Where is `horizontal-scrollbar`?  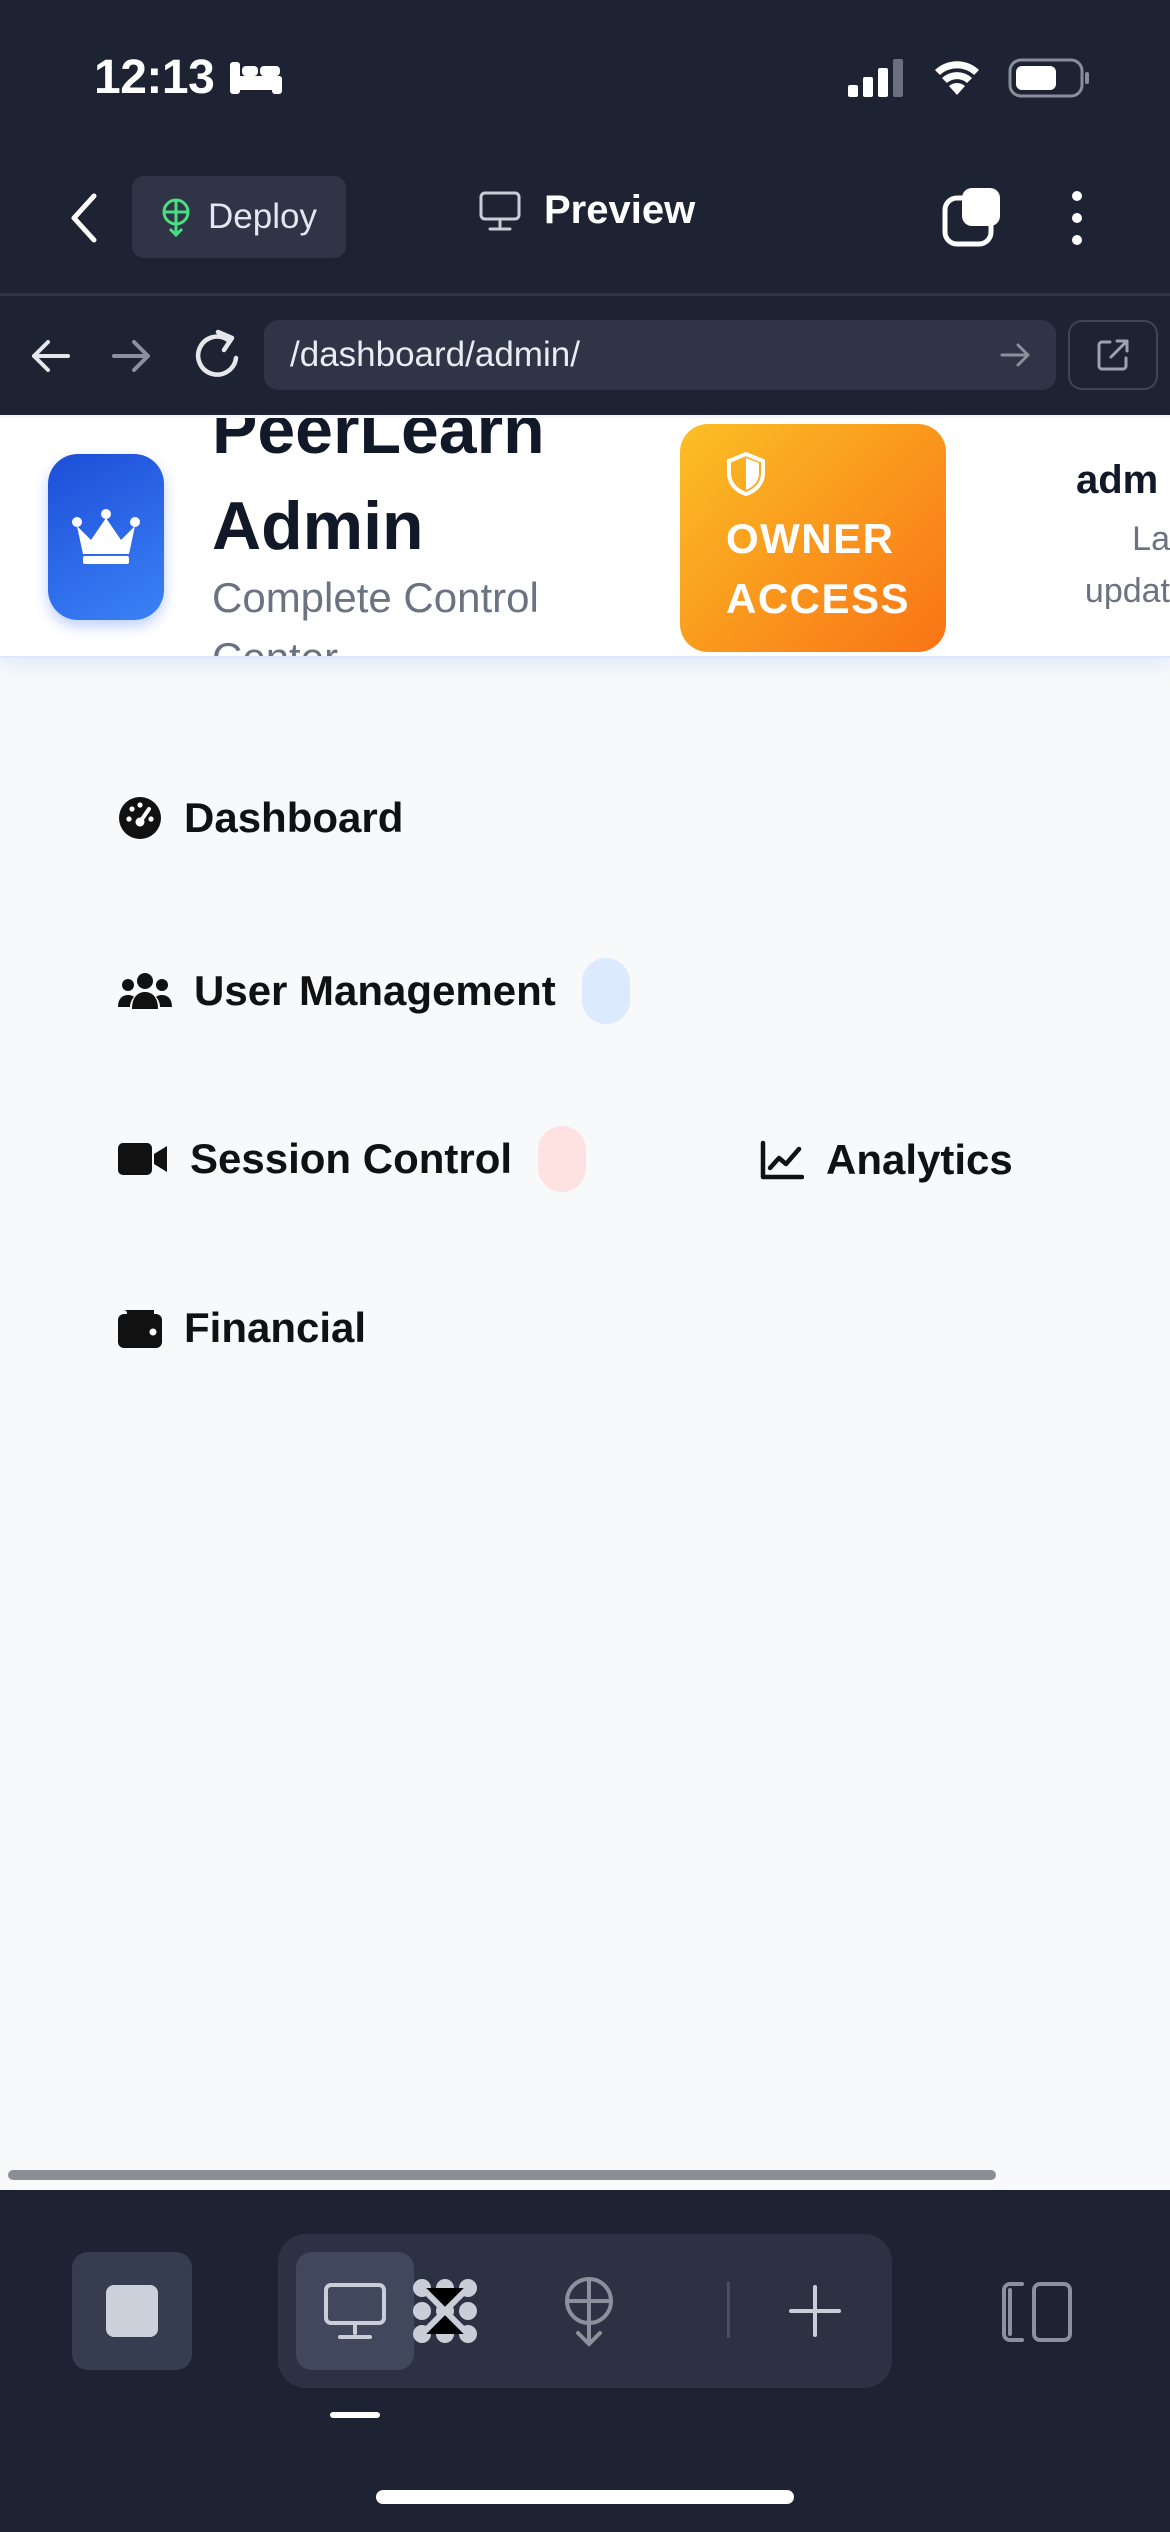 horizontal-scrollbar is located at coordinates (502, 2175).